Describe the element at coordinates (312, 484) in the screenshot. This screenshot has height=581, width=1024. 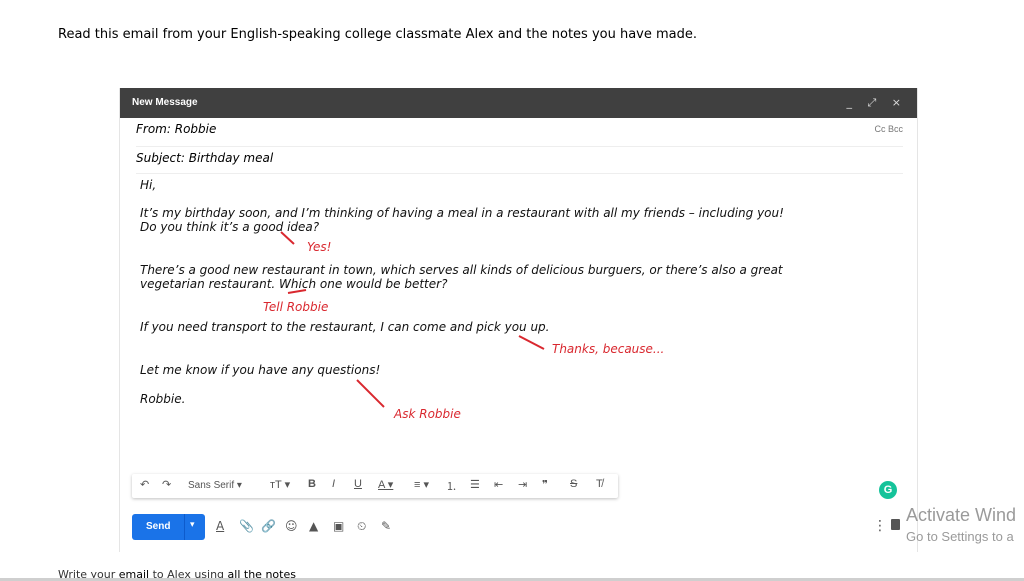
I see `bold-icon: B` at that location.